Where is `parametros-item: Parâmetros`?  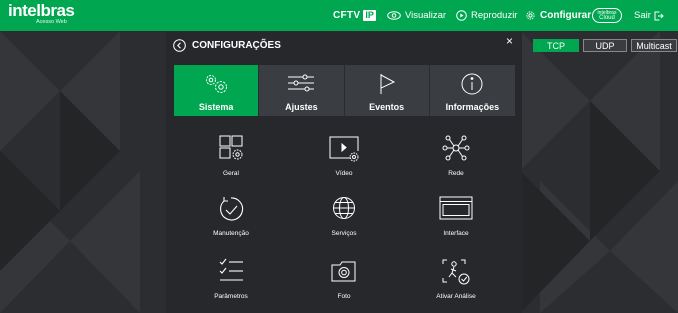
parametros-item: Parâmetros is located at coordinates (231, 282).